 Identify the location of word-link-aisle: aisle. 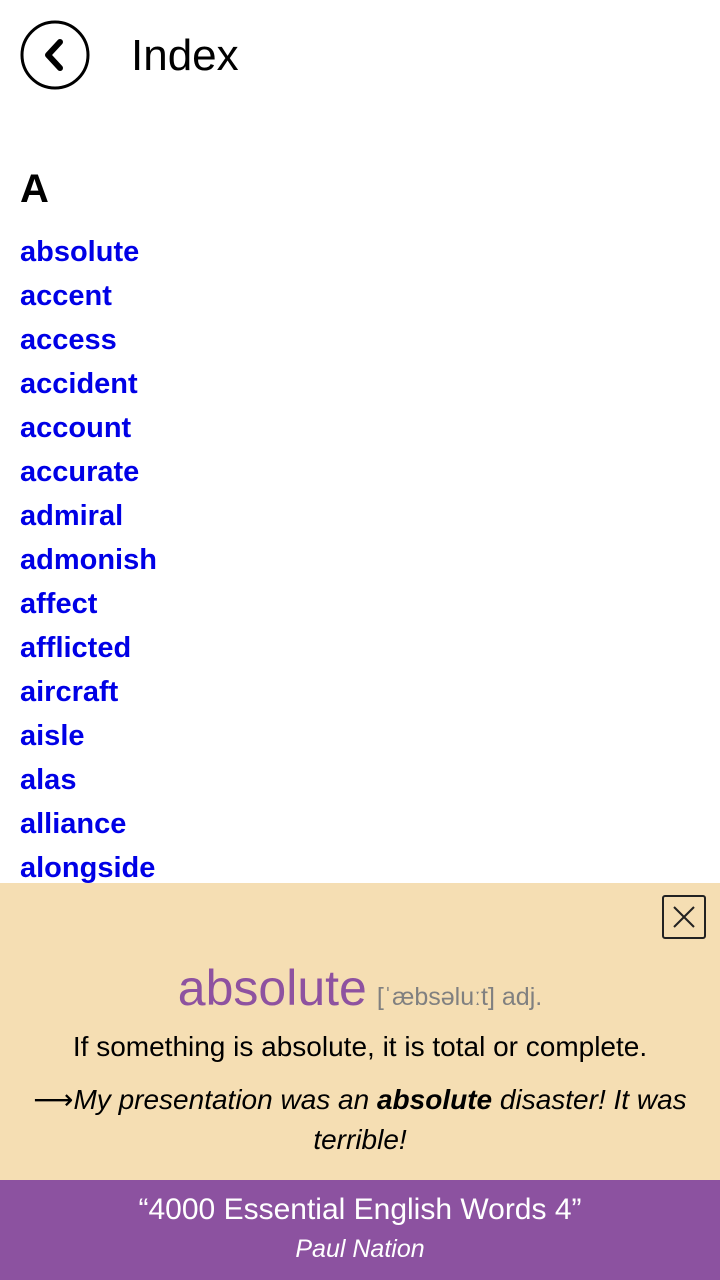
(88, 736).